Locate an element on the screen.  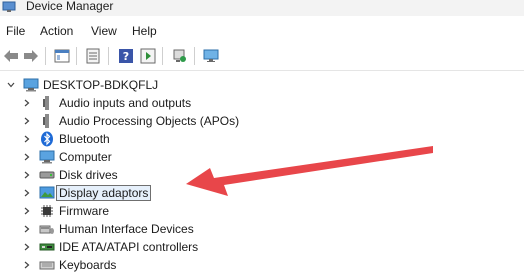
display-icon is located at coordinates (211, 55).